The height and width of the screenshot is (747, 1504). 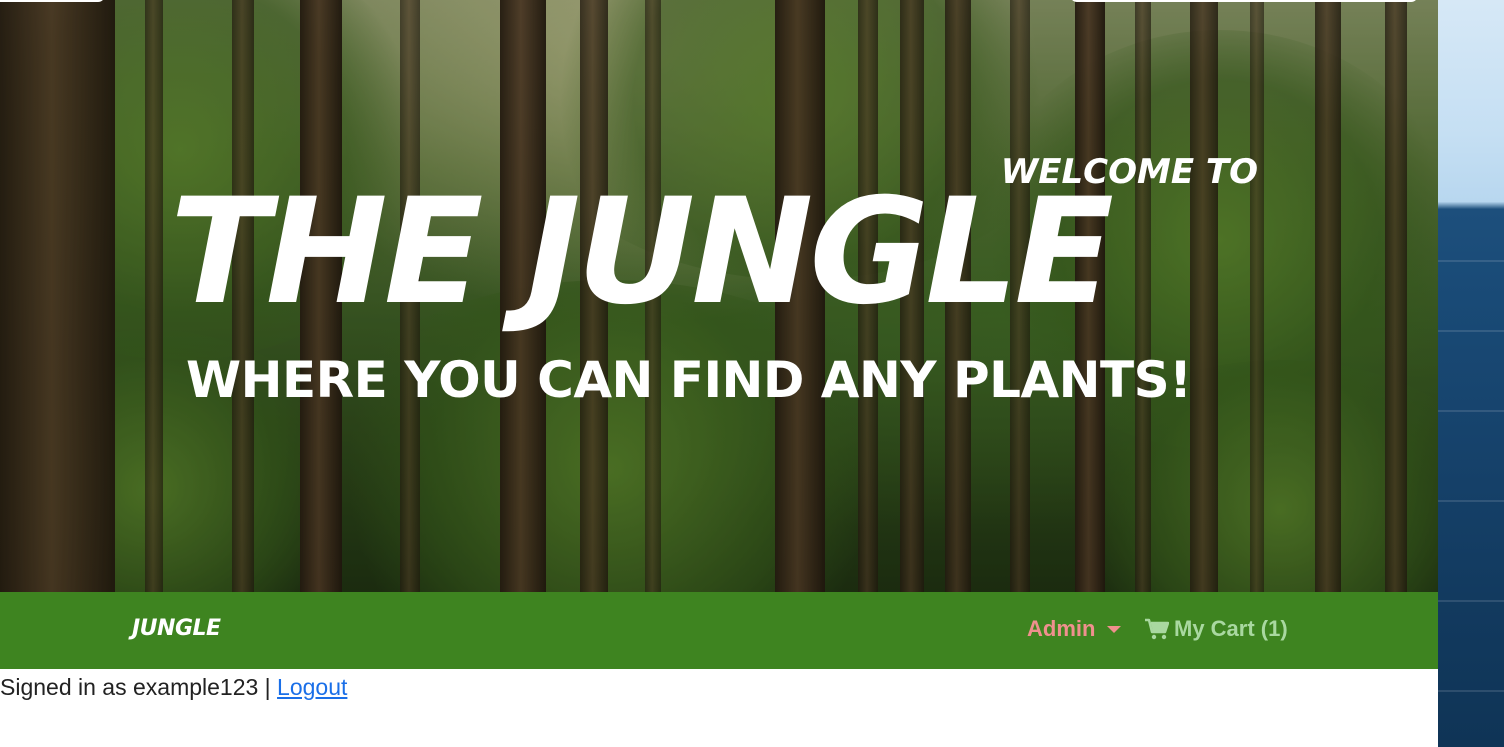 I want to click on my-cart-label: My Cart (1), so click(x=1231, y=628).